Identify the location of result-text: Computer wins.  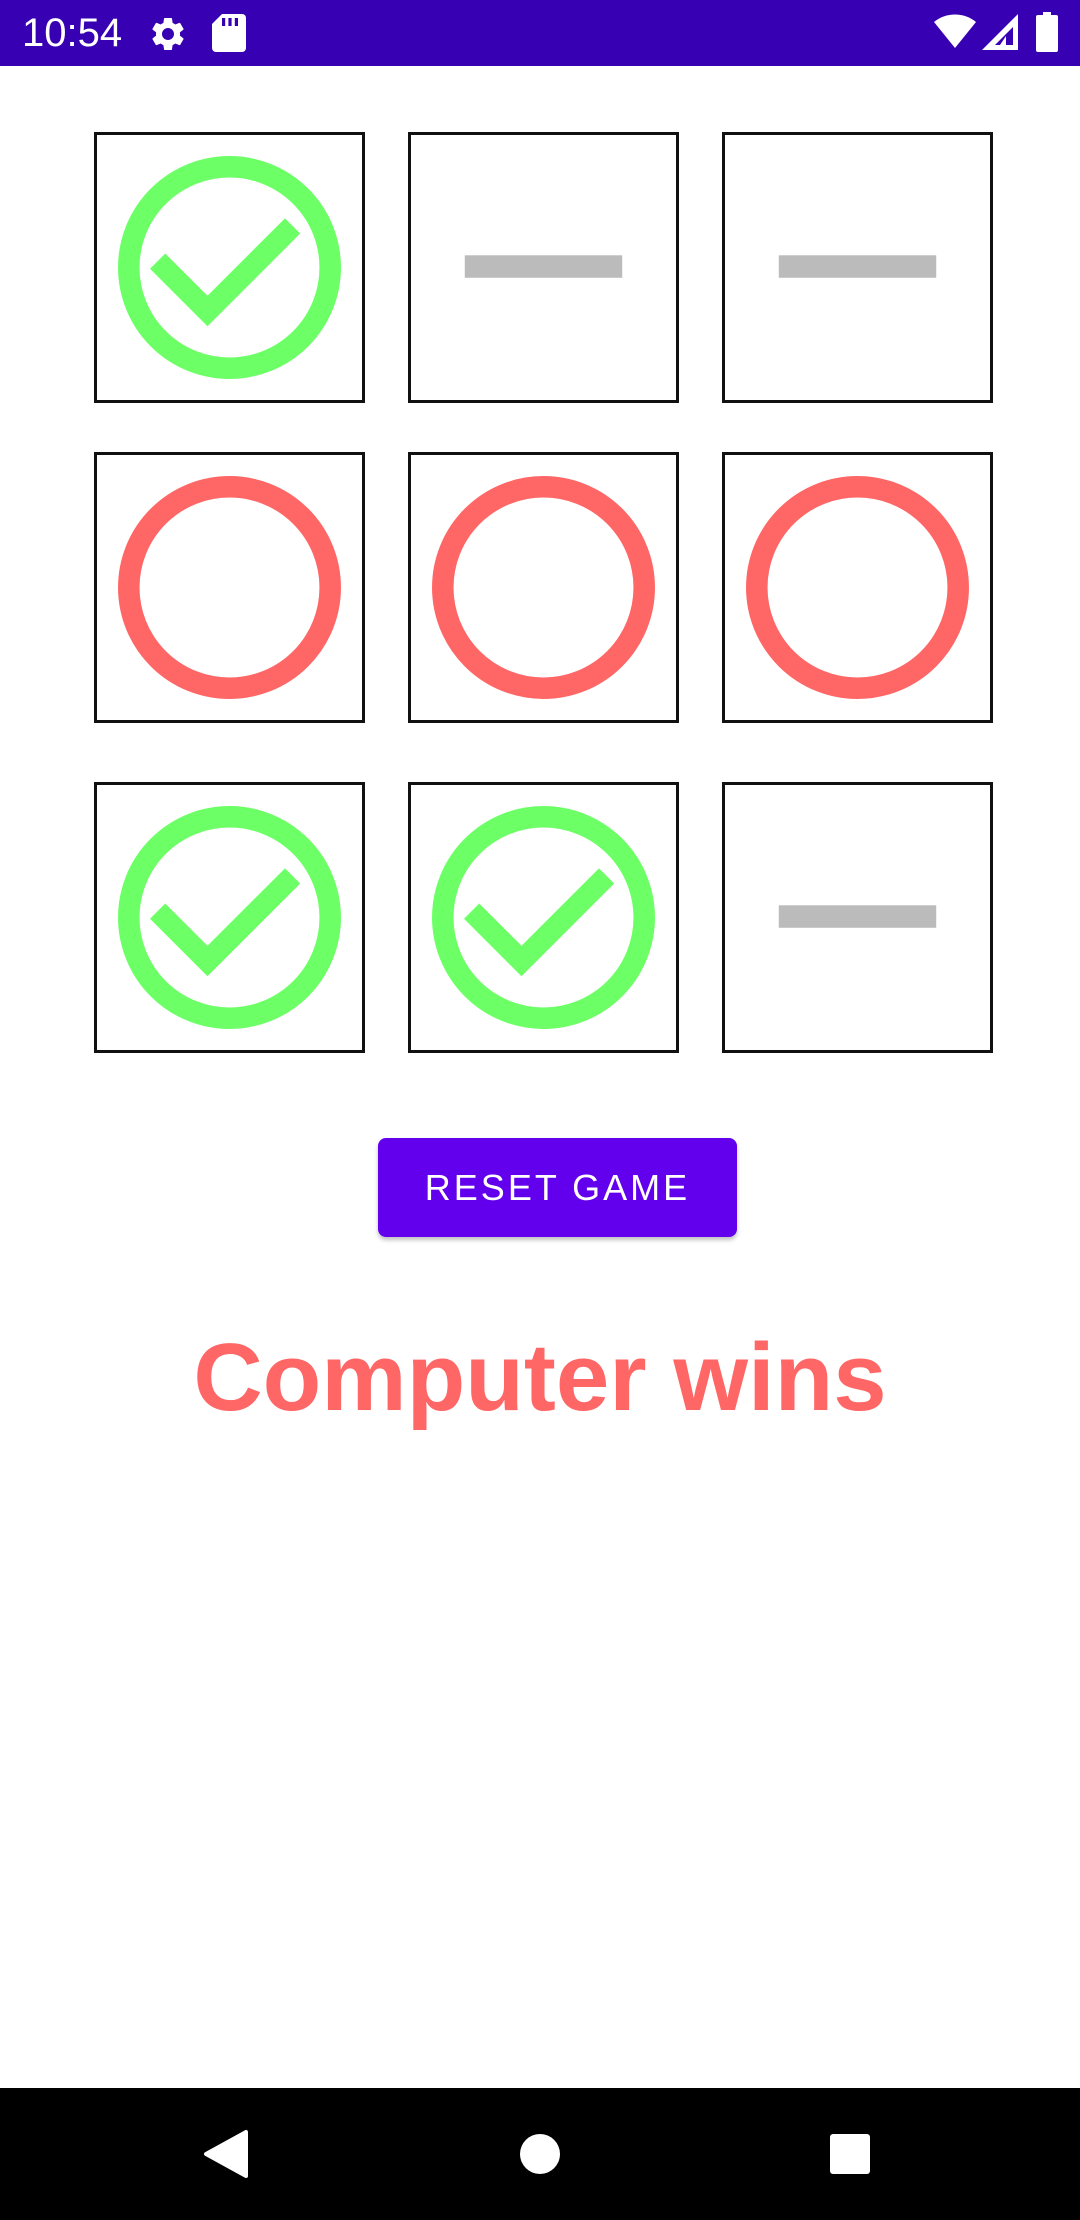
(540, 1377).